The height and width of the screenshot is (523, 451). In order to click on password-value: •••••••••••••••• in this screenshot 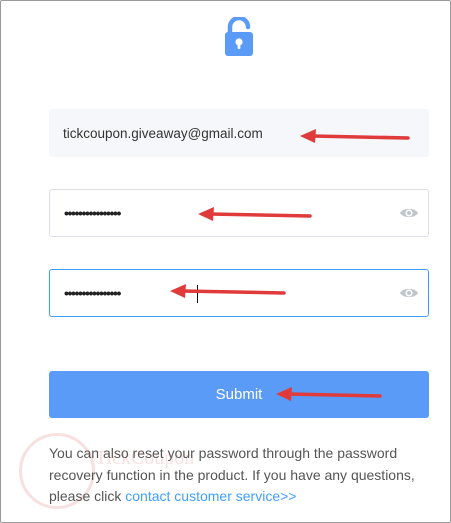, I will do `click(92, 213)`.